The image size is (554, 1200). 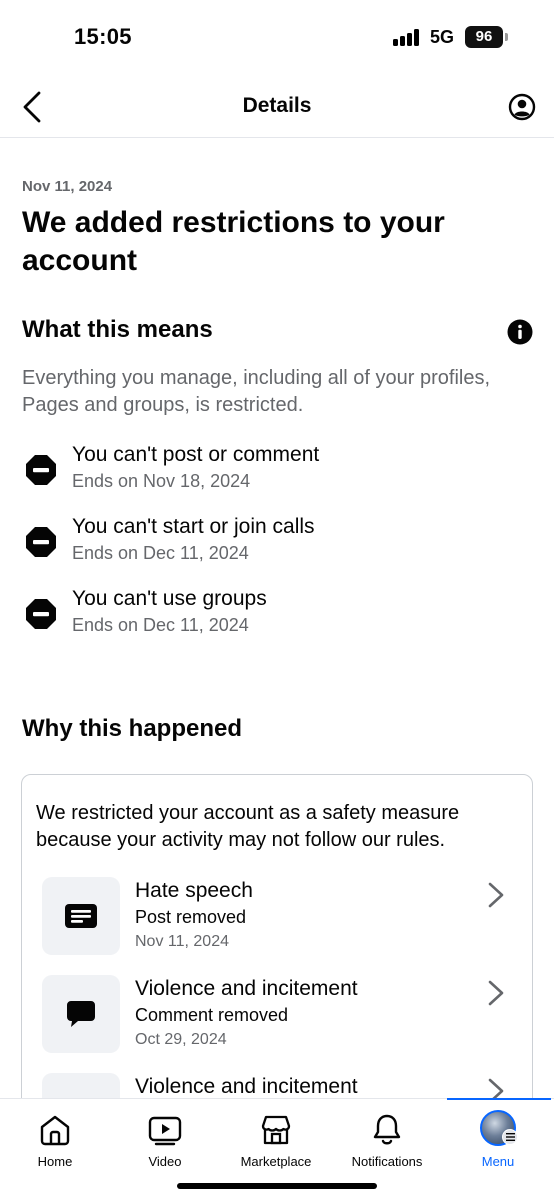 I want to click on profile-icon, so click(x=522, y=107).